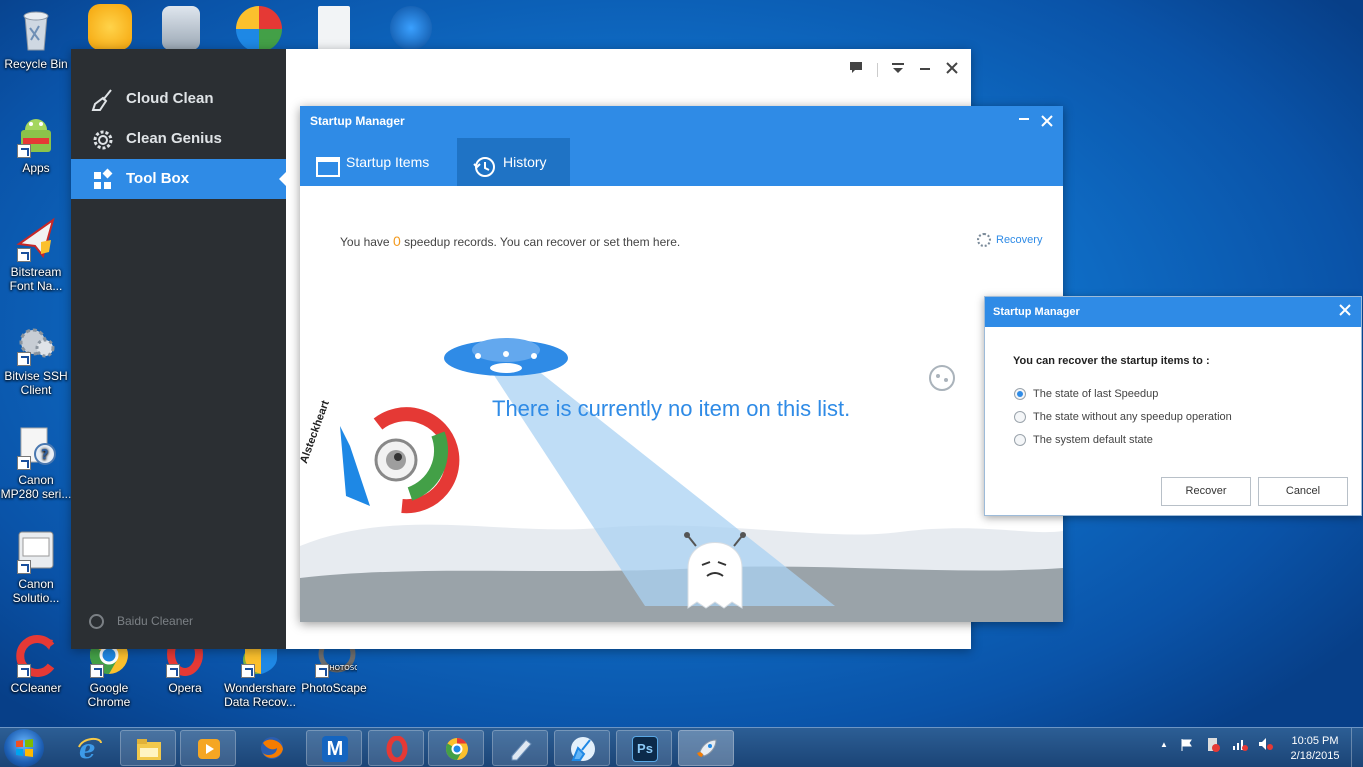 This screenshot has width=1363, height=767. What do you see at coordinates (898, 70) in the screenshot?
I see `menu-button` at bounding box center [898, 70].